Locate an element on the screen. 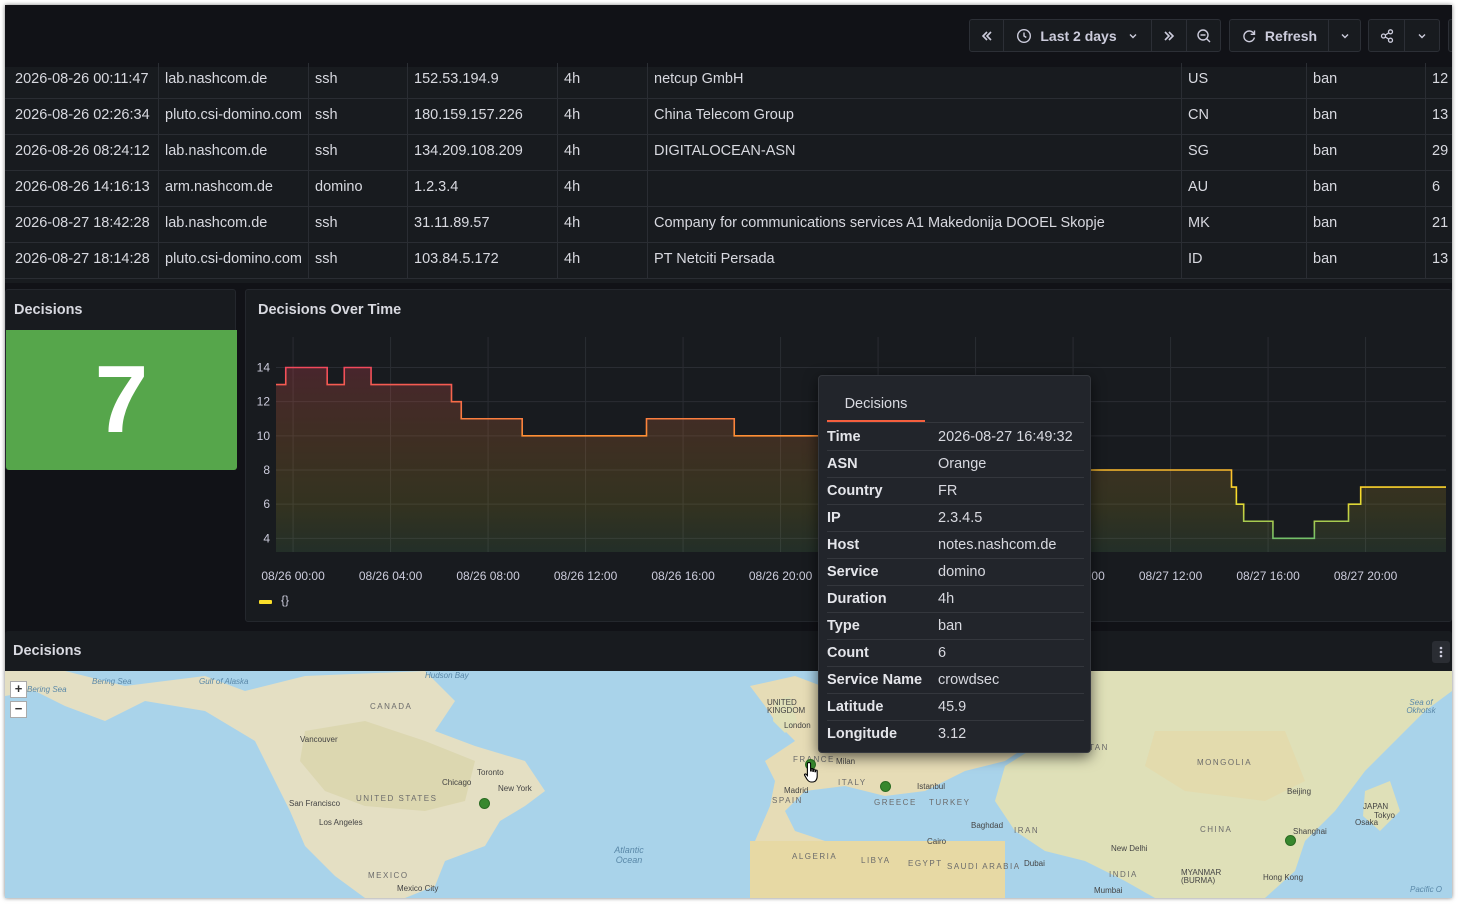 The image size is (1461, 906). refresh-interval-dropdown is located at coordinates (1344, 35).